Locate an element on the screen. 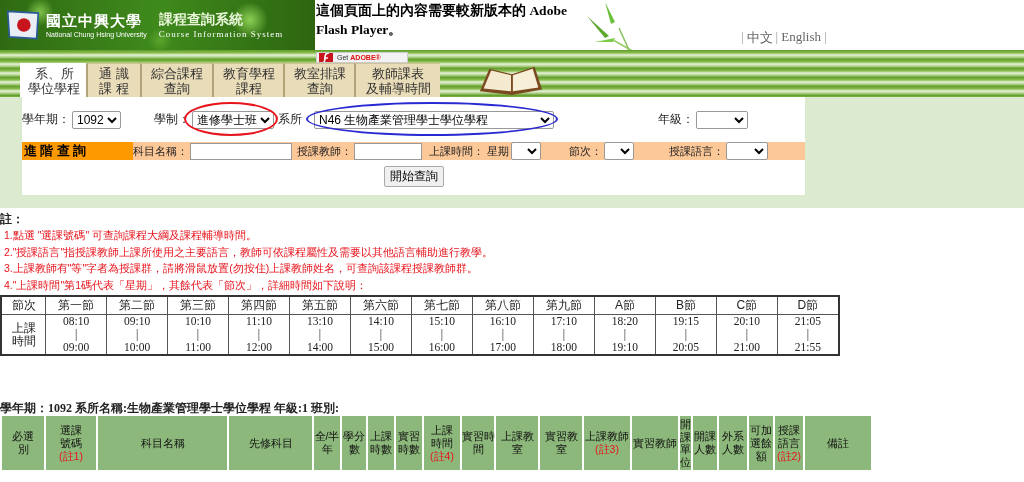 The width and height of the screenshot is (1024, 482). dropdown: 進修學士班 is located at coordinates (233, 119).